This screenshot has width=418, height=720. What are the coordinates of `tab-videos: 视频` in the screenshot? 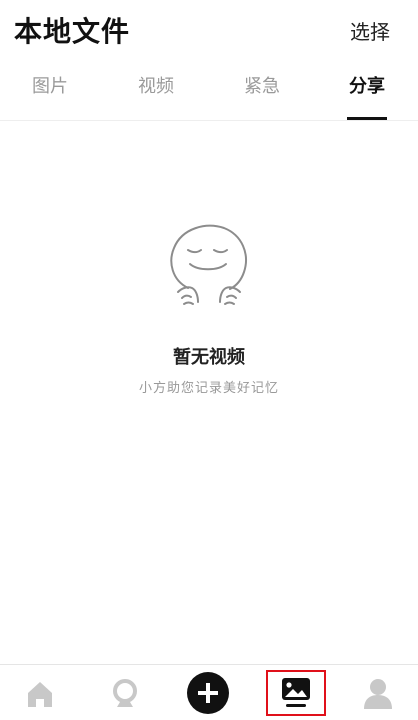 It's located at (156, 85).